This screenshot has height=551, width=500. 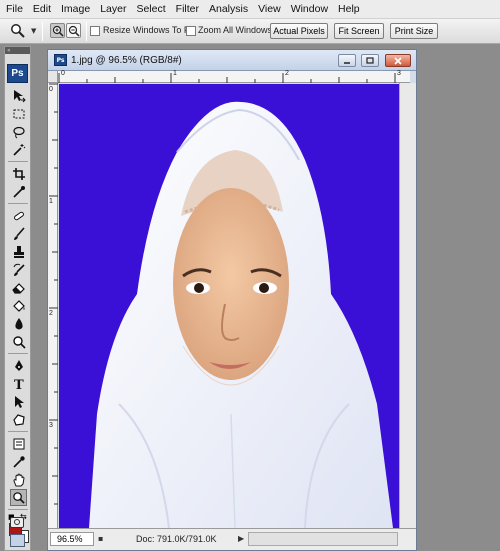 I want to click on menu-layer: Layer, so click(x=113, y=9).